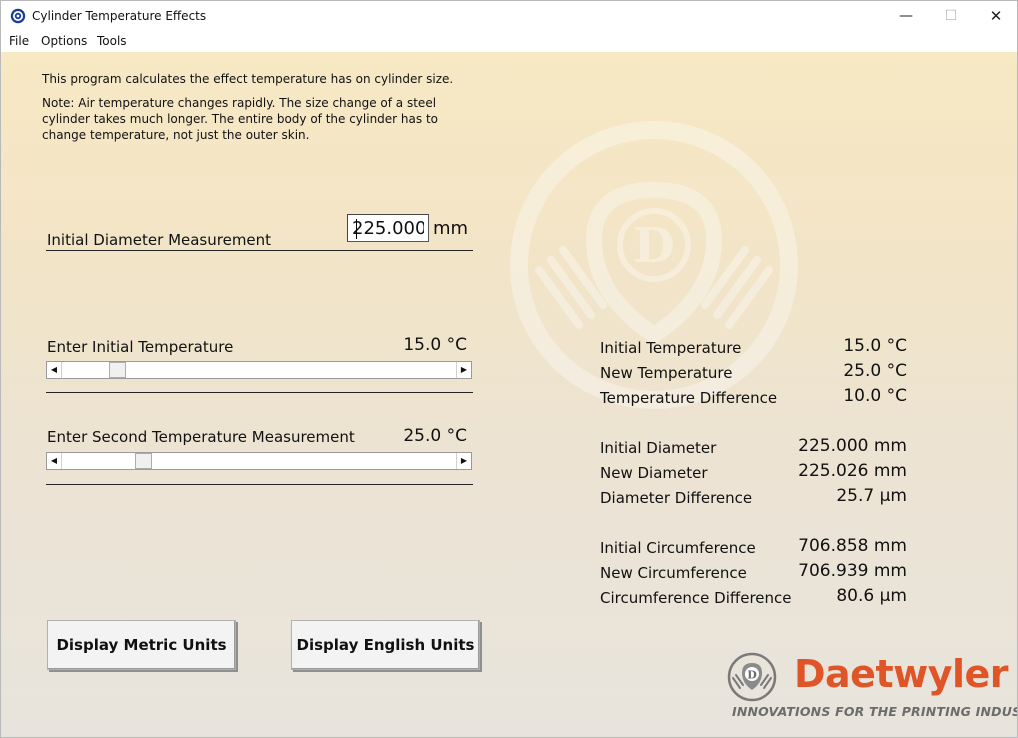  Describe the element at coordinates (875, 371) in the screenshot. I see `result-value: 25.0 °C` at that location.